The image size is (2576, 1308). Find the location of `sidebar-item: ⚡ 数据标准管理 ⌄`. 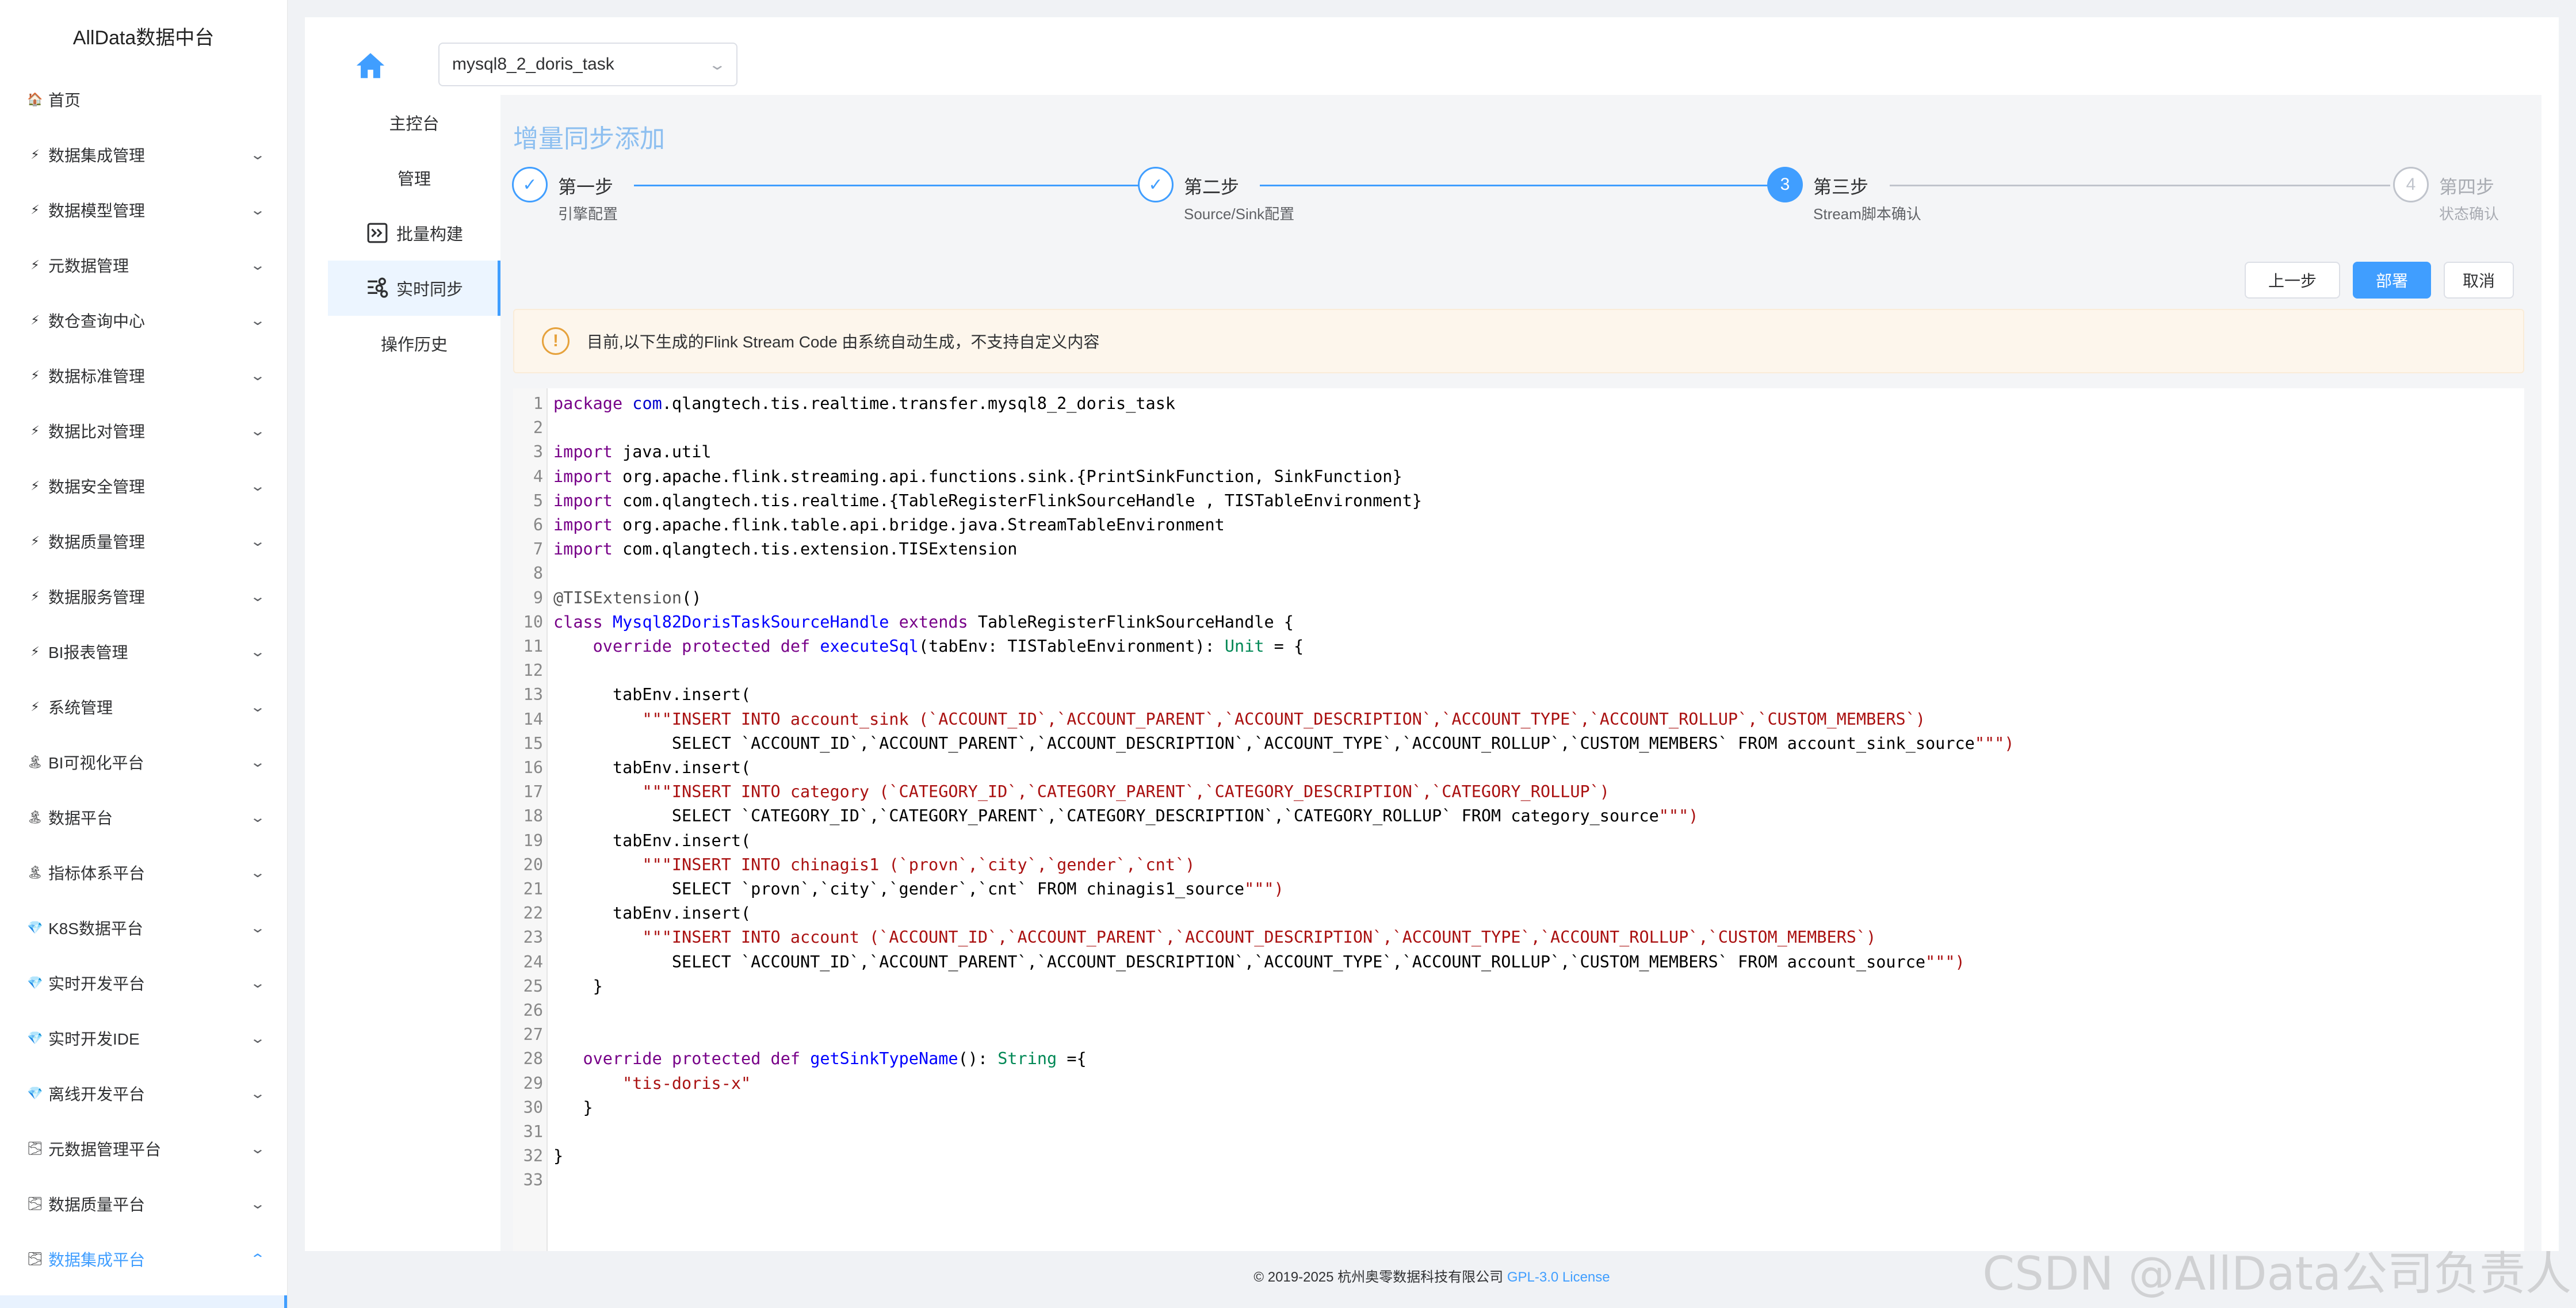

sidebar-item: ⚡ 数据标准管理 ⌄ is located at coordinates (143, 375).